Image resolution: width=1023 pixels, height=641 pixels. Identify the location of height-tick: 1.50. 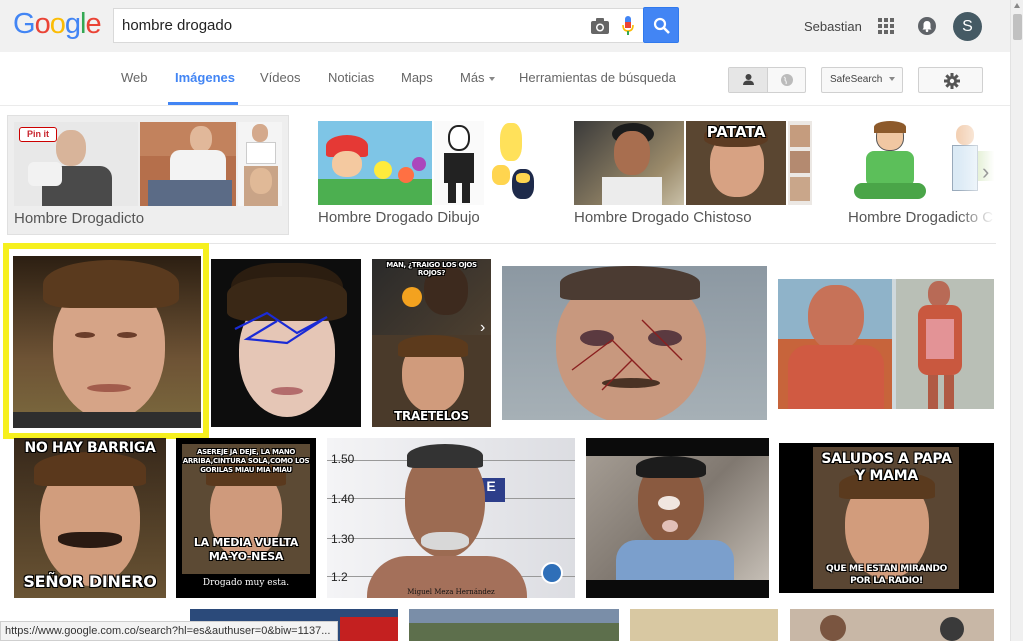
(343, 459).